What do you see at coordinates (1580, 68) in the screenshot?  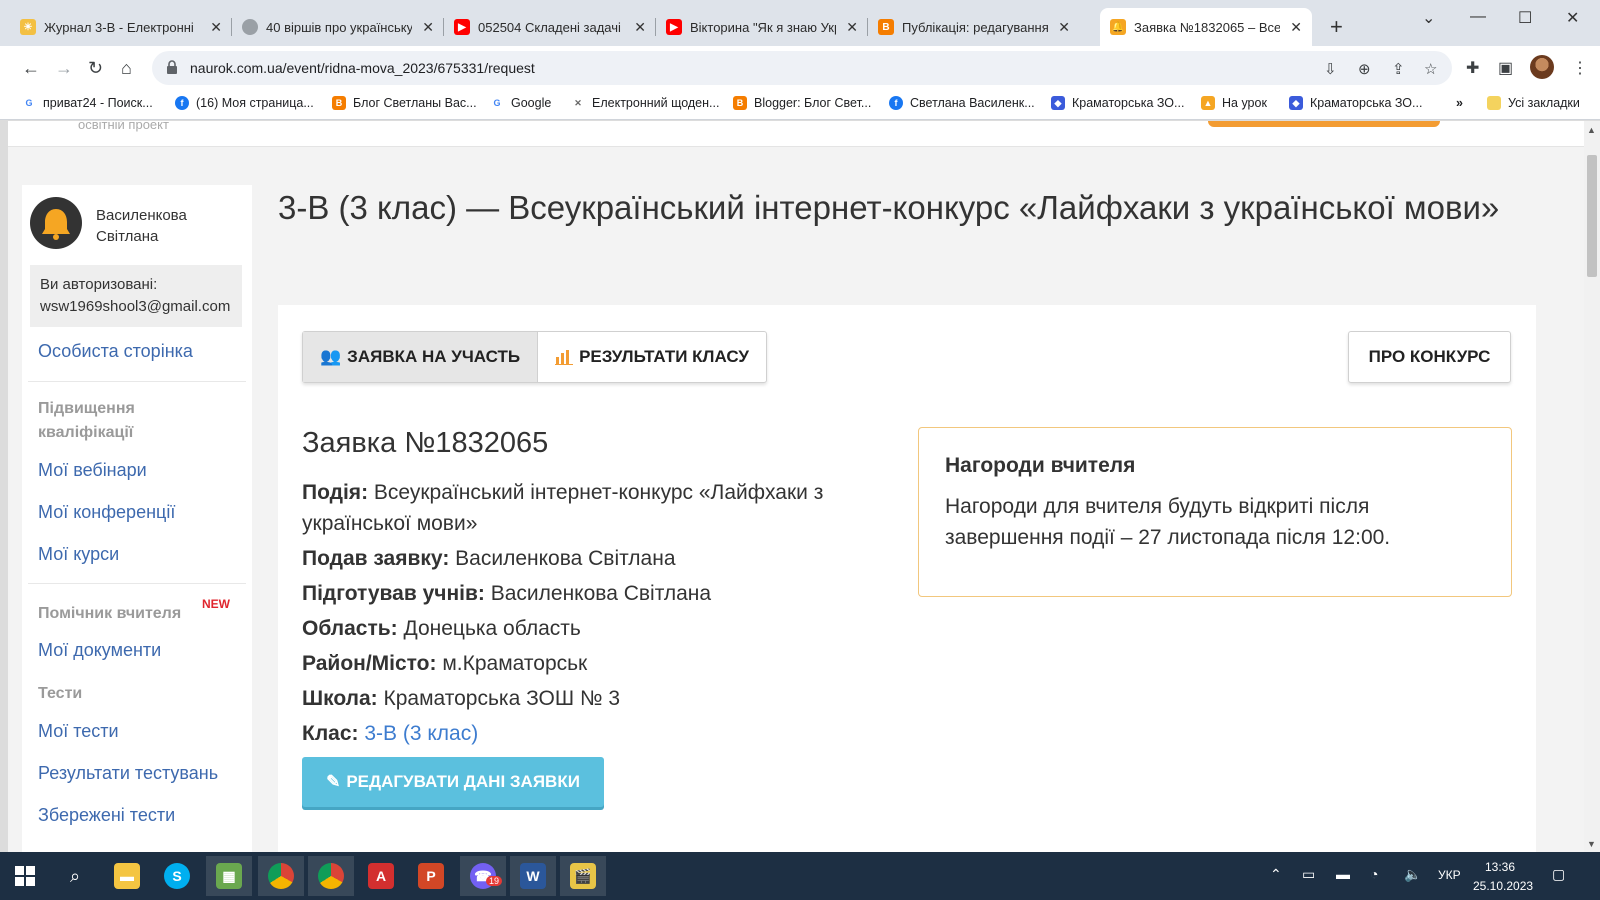 I see `menu-kebab-icon: ⋮` at bounding box center [1580, 68].